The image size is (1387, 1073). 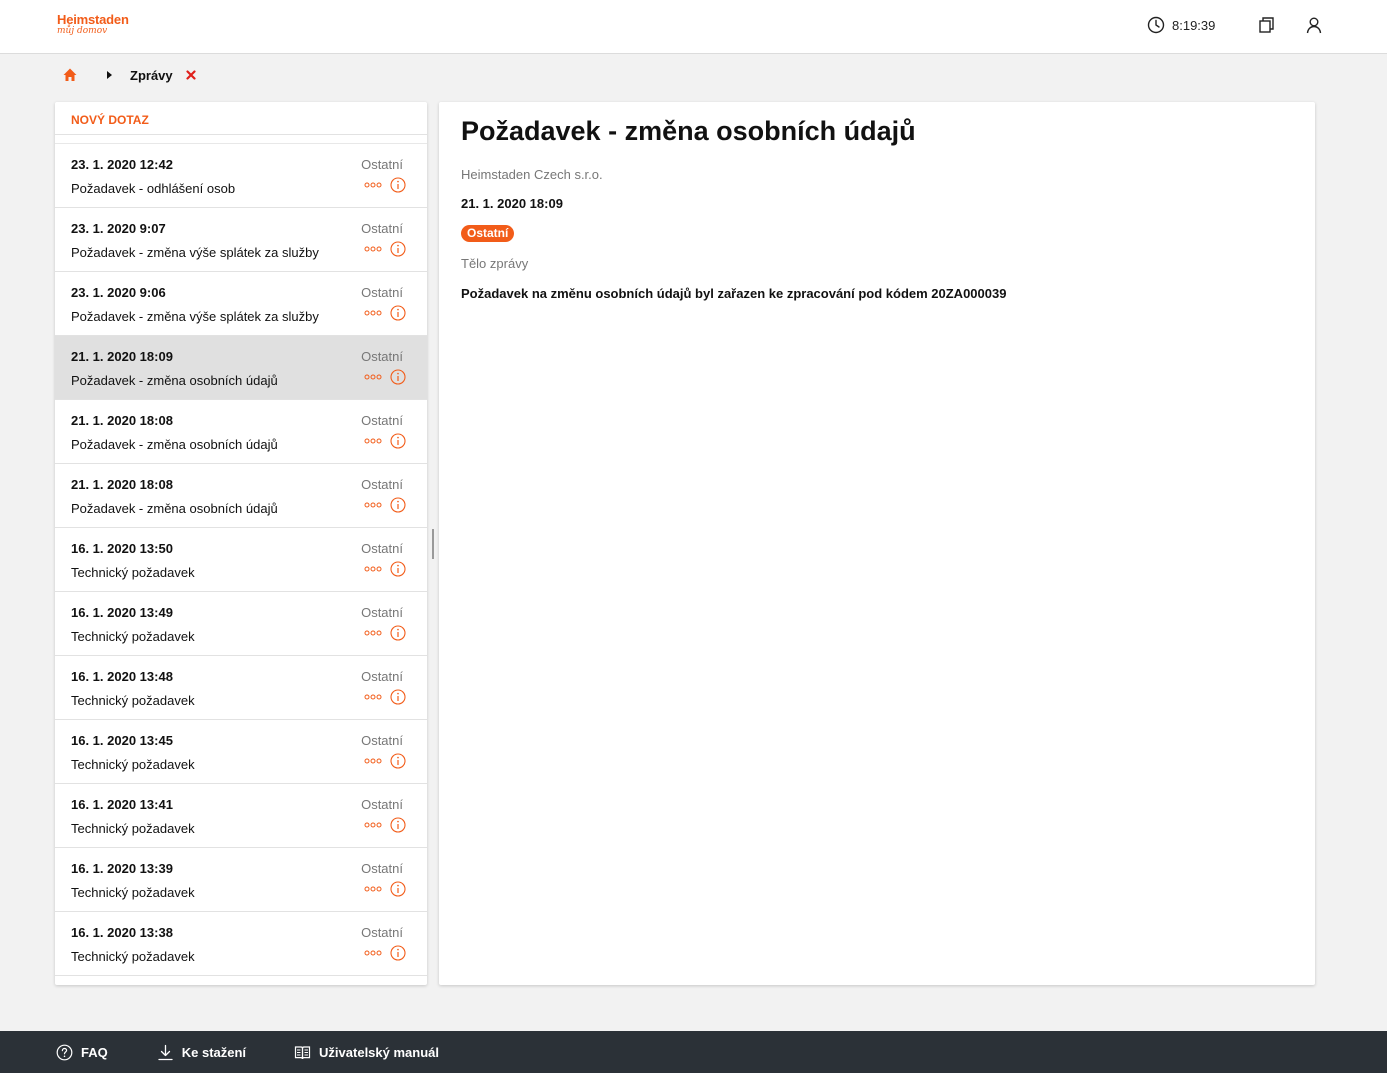 I want to click on downloads-link: Ke stažení, so click(x=201, y=1052).